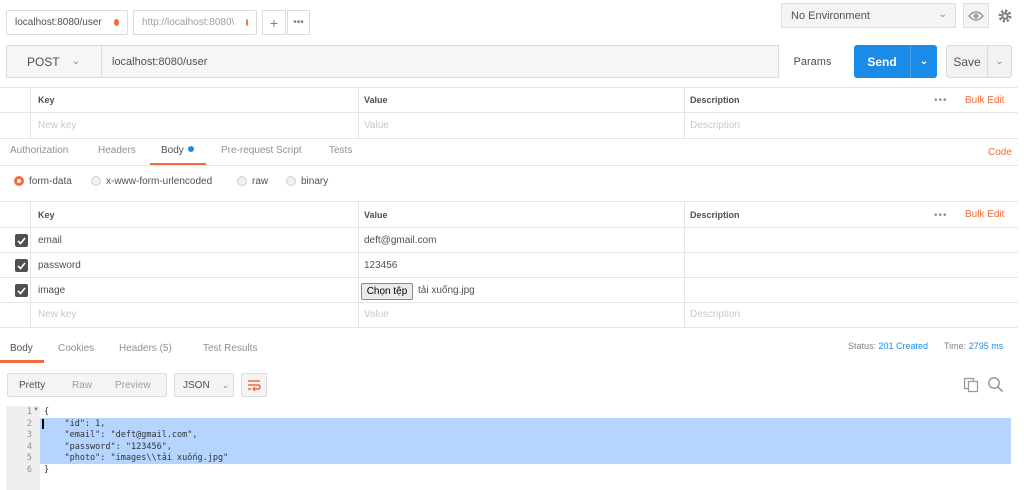  Describe the element at coordinates (967, 61) in the screenshot. I see `save-label: Save` at that location.